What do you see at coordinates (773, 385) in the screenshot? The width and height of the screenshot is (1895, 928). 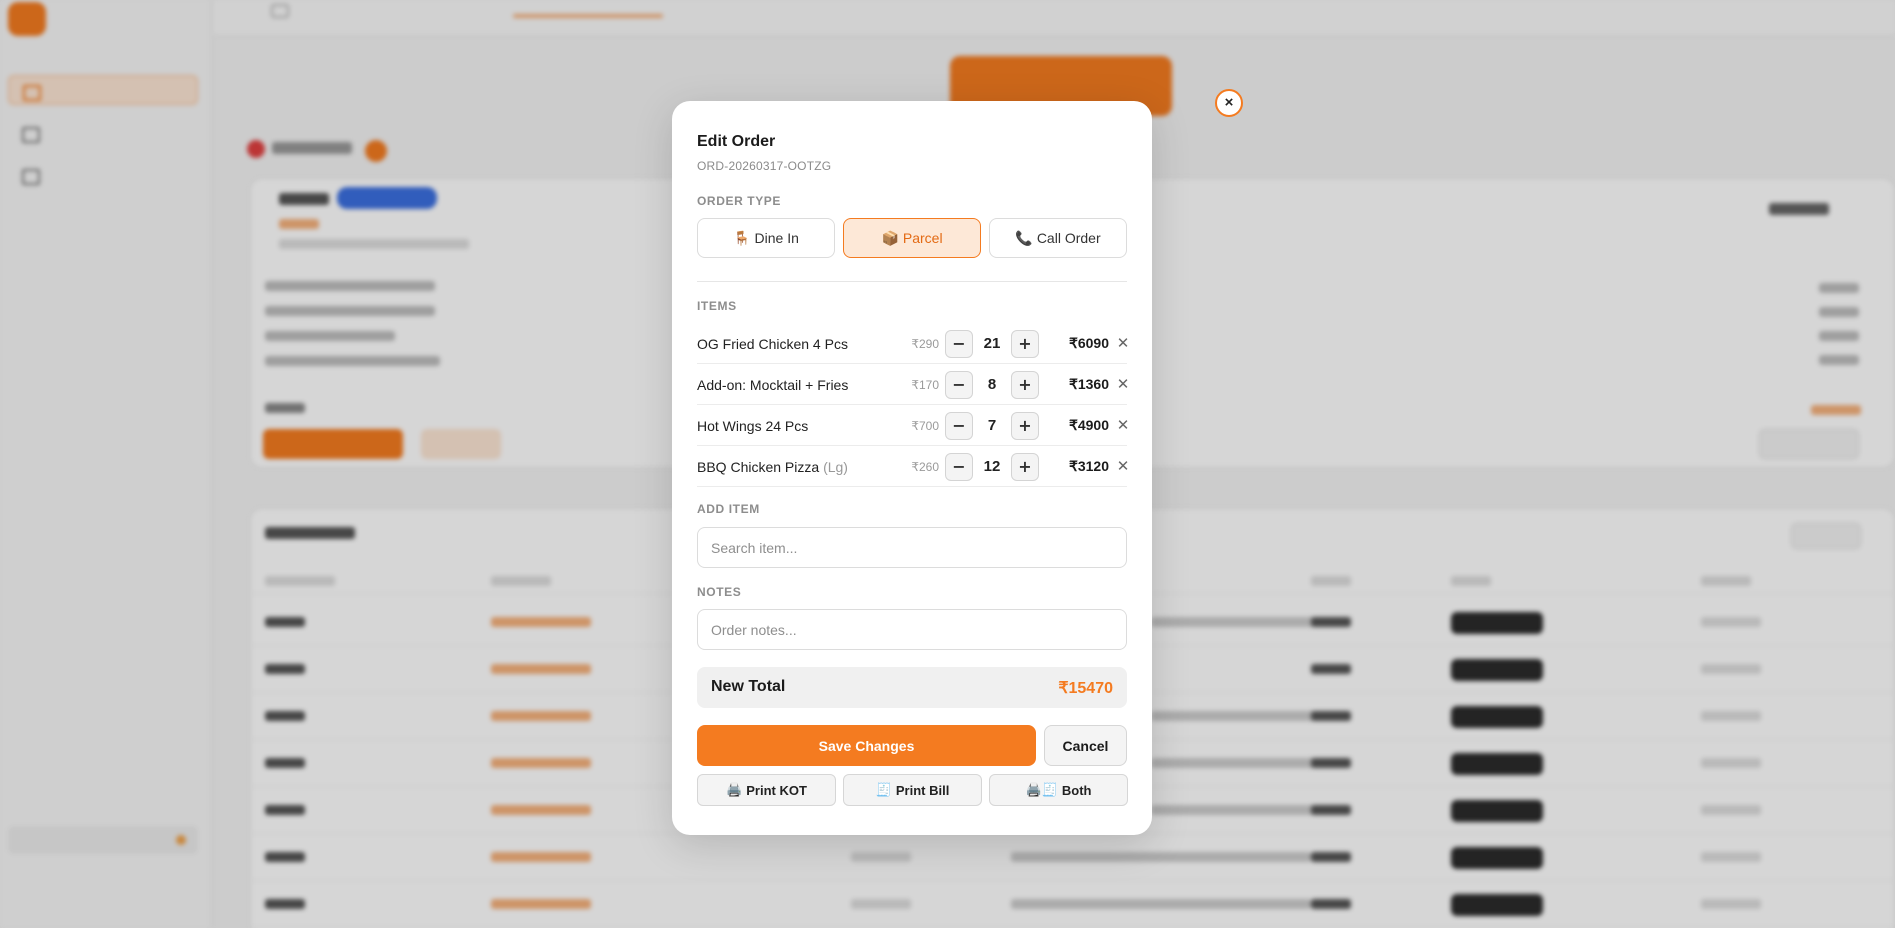 I see `item-name: Add-on: Mocktail + Fries` at bounding box center [773, 385].